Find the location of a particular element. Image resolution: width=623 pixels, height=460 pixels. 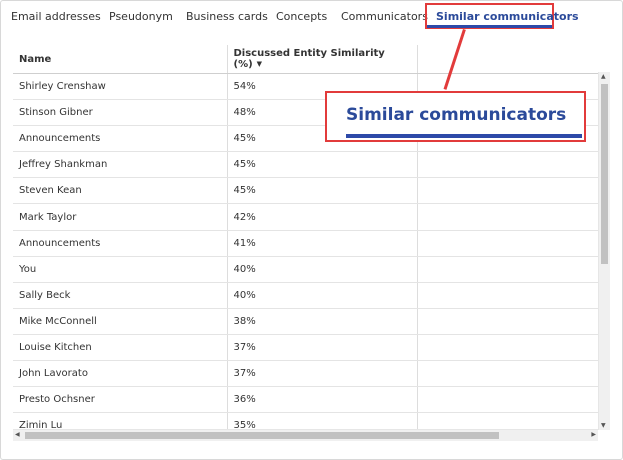

active-tab-underline is located at coordinates (489, 26).